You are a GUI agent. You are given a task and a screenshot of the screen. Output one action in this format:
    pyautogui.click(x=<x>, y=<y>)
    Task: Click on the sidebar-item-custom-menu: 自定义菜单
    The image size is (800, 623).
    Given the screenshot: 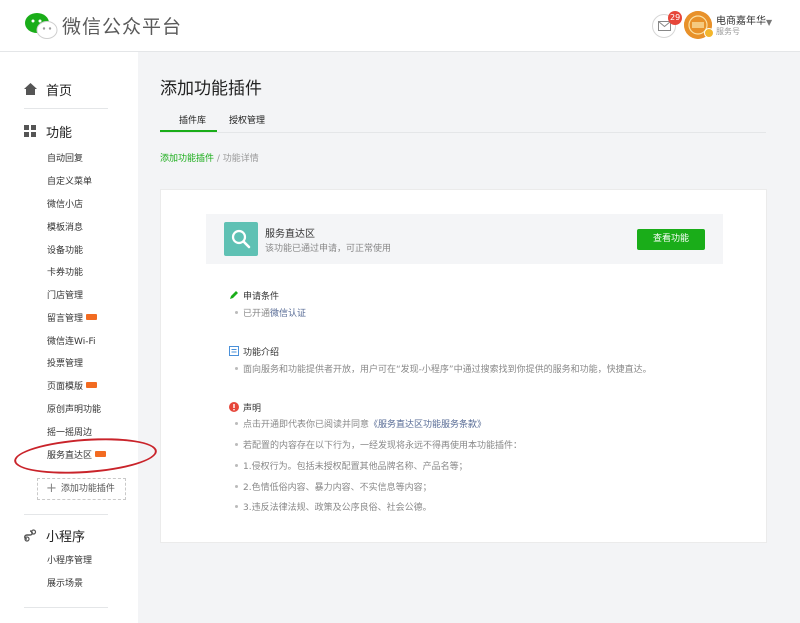 What is the action you would take?
    pyautogui.click(x=69, y=182)
    